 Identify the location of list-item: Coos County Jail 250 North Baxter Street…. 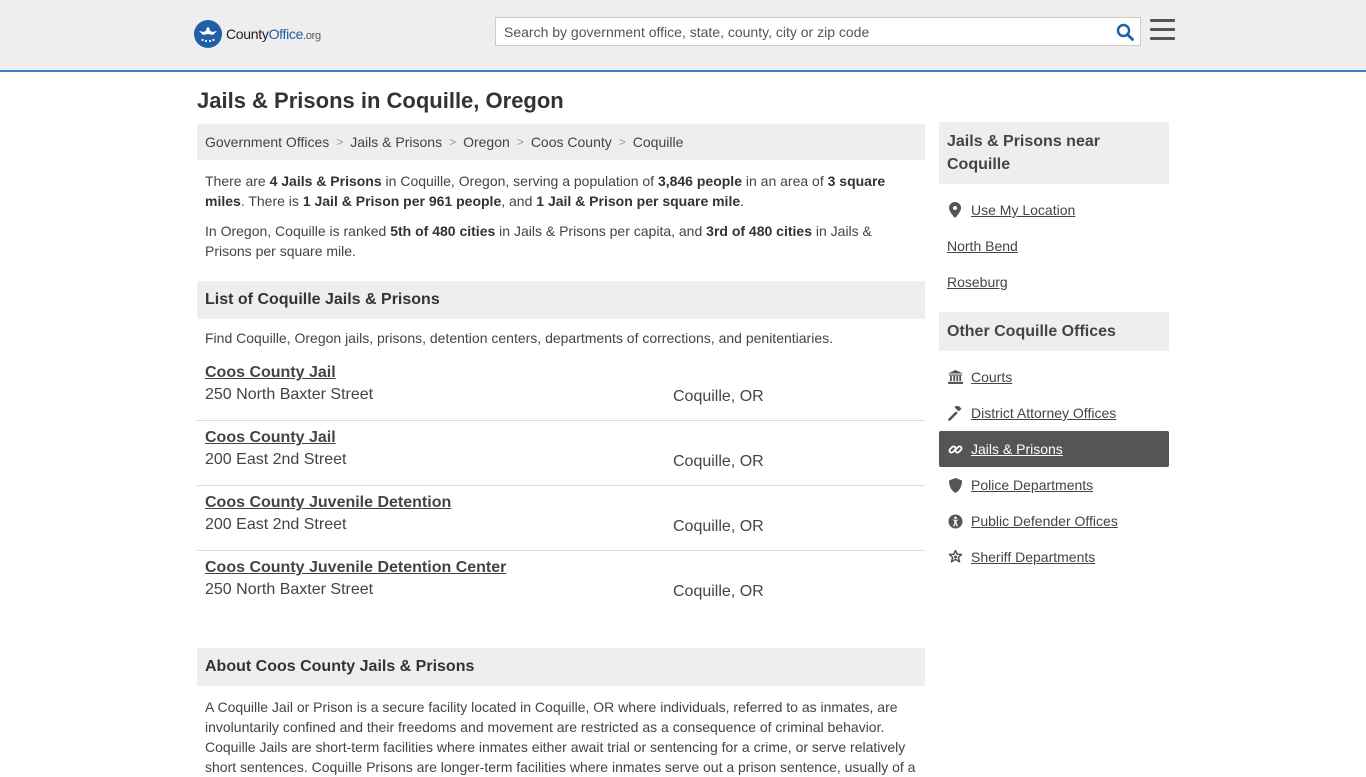
(561, 388).